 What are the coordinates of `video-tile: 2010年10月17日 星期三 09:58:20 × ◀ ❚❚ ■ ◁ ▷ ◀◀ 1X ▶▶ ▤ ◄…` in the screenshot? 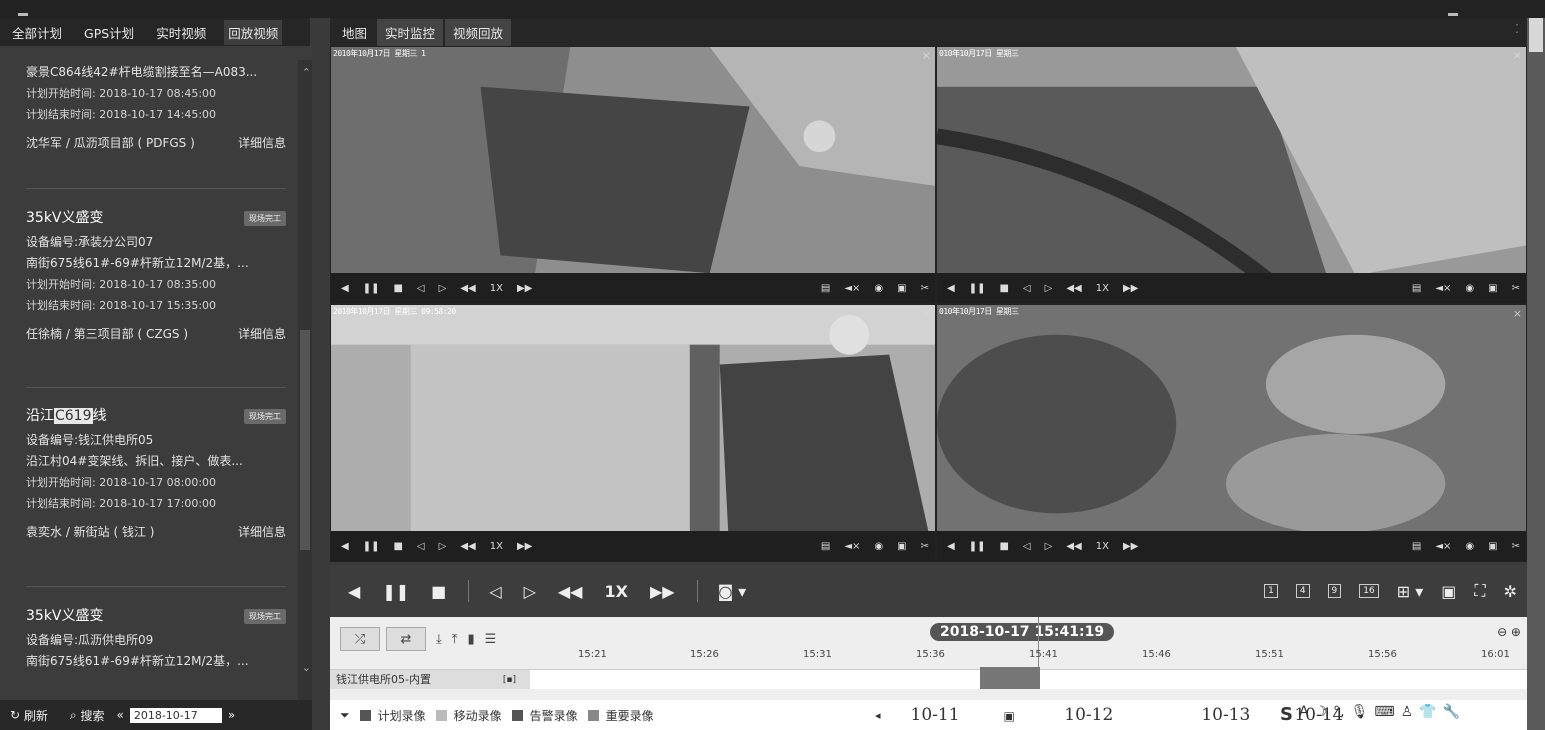 It's located at (633, 433).